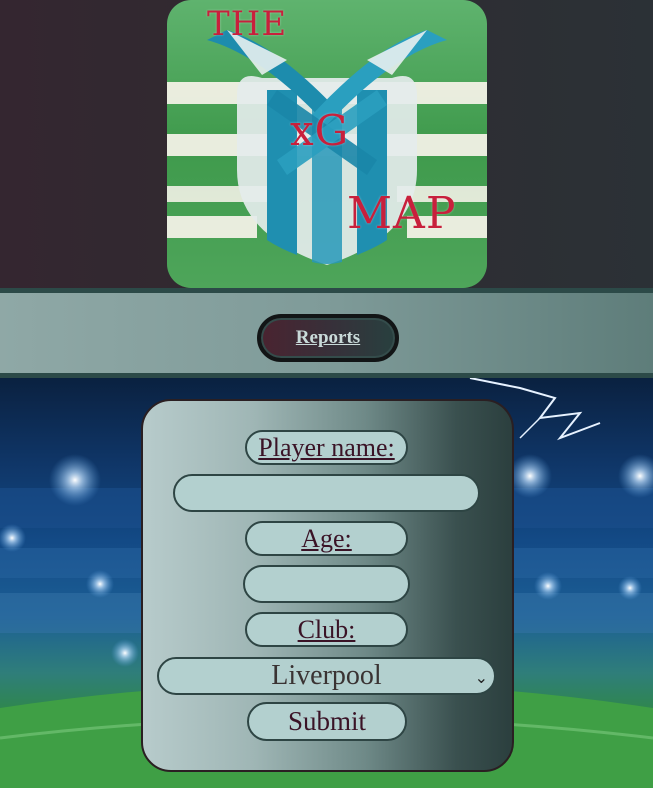  I want to click on player-name-label: Player name:, so click(326, 447).